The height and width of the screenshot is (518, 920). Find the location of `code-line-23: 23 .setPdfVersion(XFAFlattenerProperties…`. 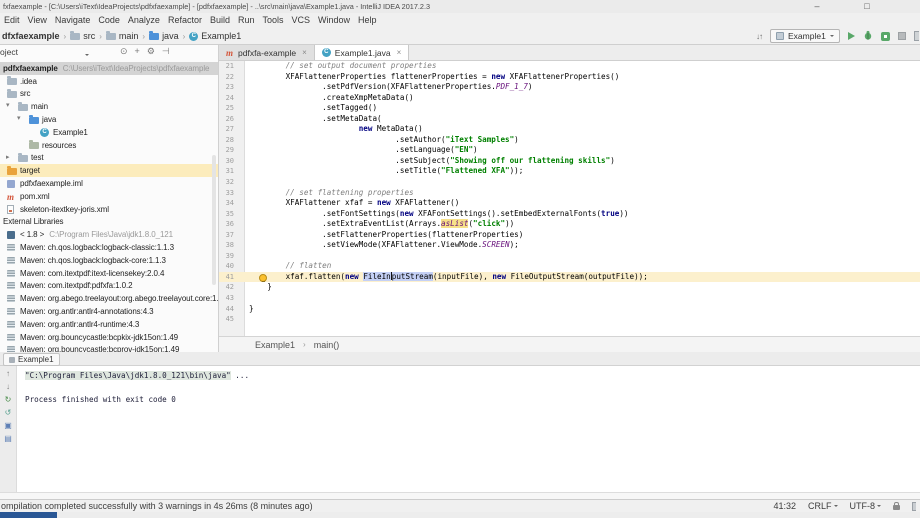

code-line-23: 23 .setPdfVersion(XFAFlattenerProperties… is located at coordinates (569, 87).